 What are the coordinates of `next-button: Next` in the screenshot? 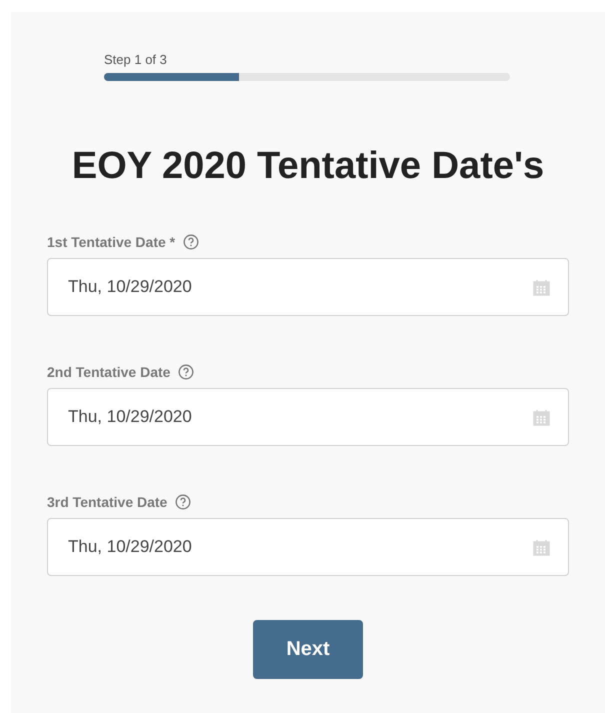 It's located at (308, 649).